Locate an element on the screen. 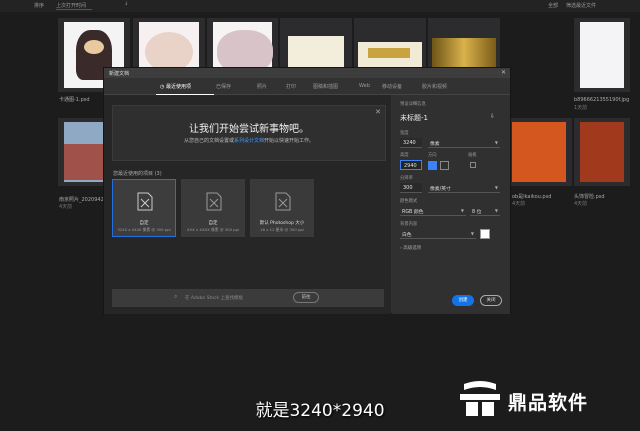 The height and width of the screenshot is (431, 640). tab-photo: 照片 is located at coordinates (262, 86).